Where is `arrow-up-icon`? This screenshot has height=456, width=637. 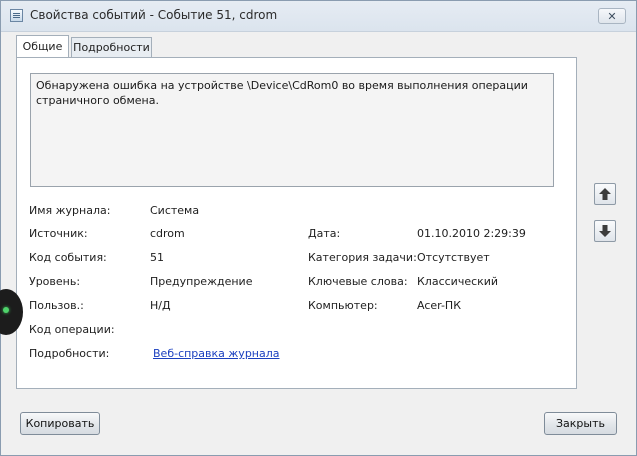
arrow-up-icon is located at coordinates (605, 194).